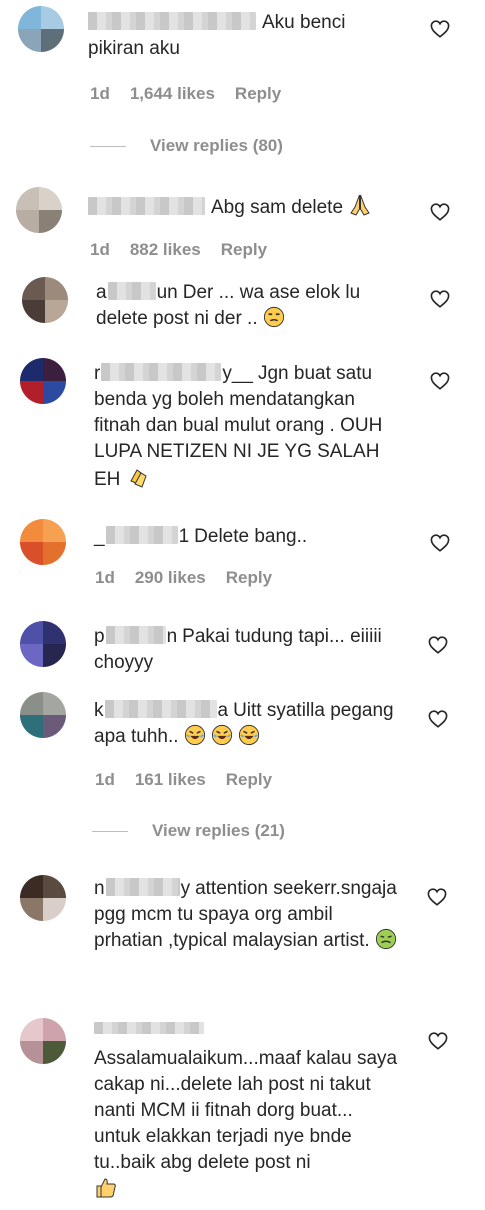  What do you see at coordinates (385, 939) in the screenshot?
I see `nauseated-face-icon` at bounding box center [385, 939].